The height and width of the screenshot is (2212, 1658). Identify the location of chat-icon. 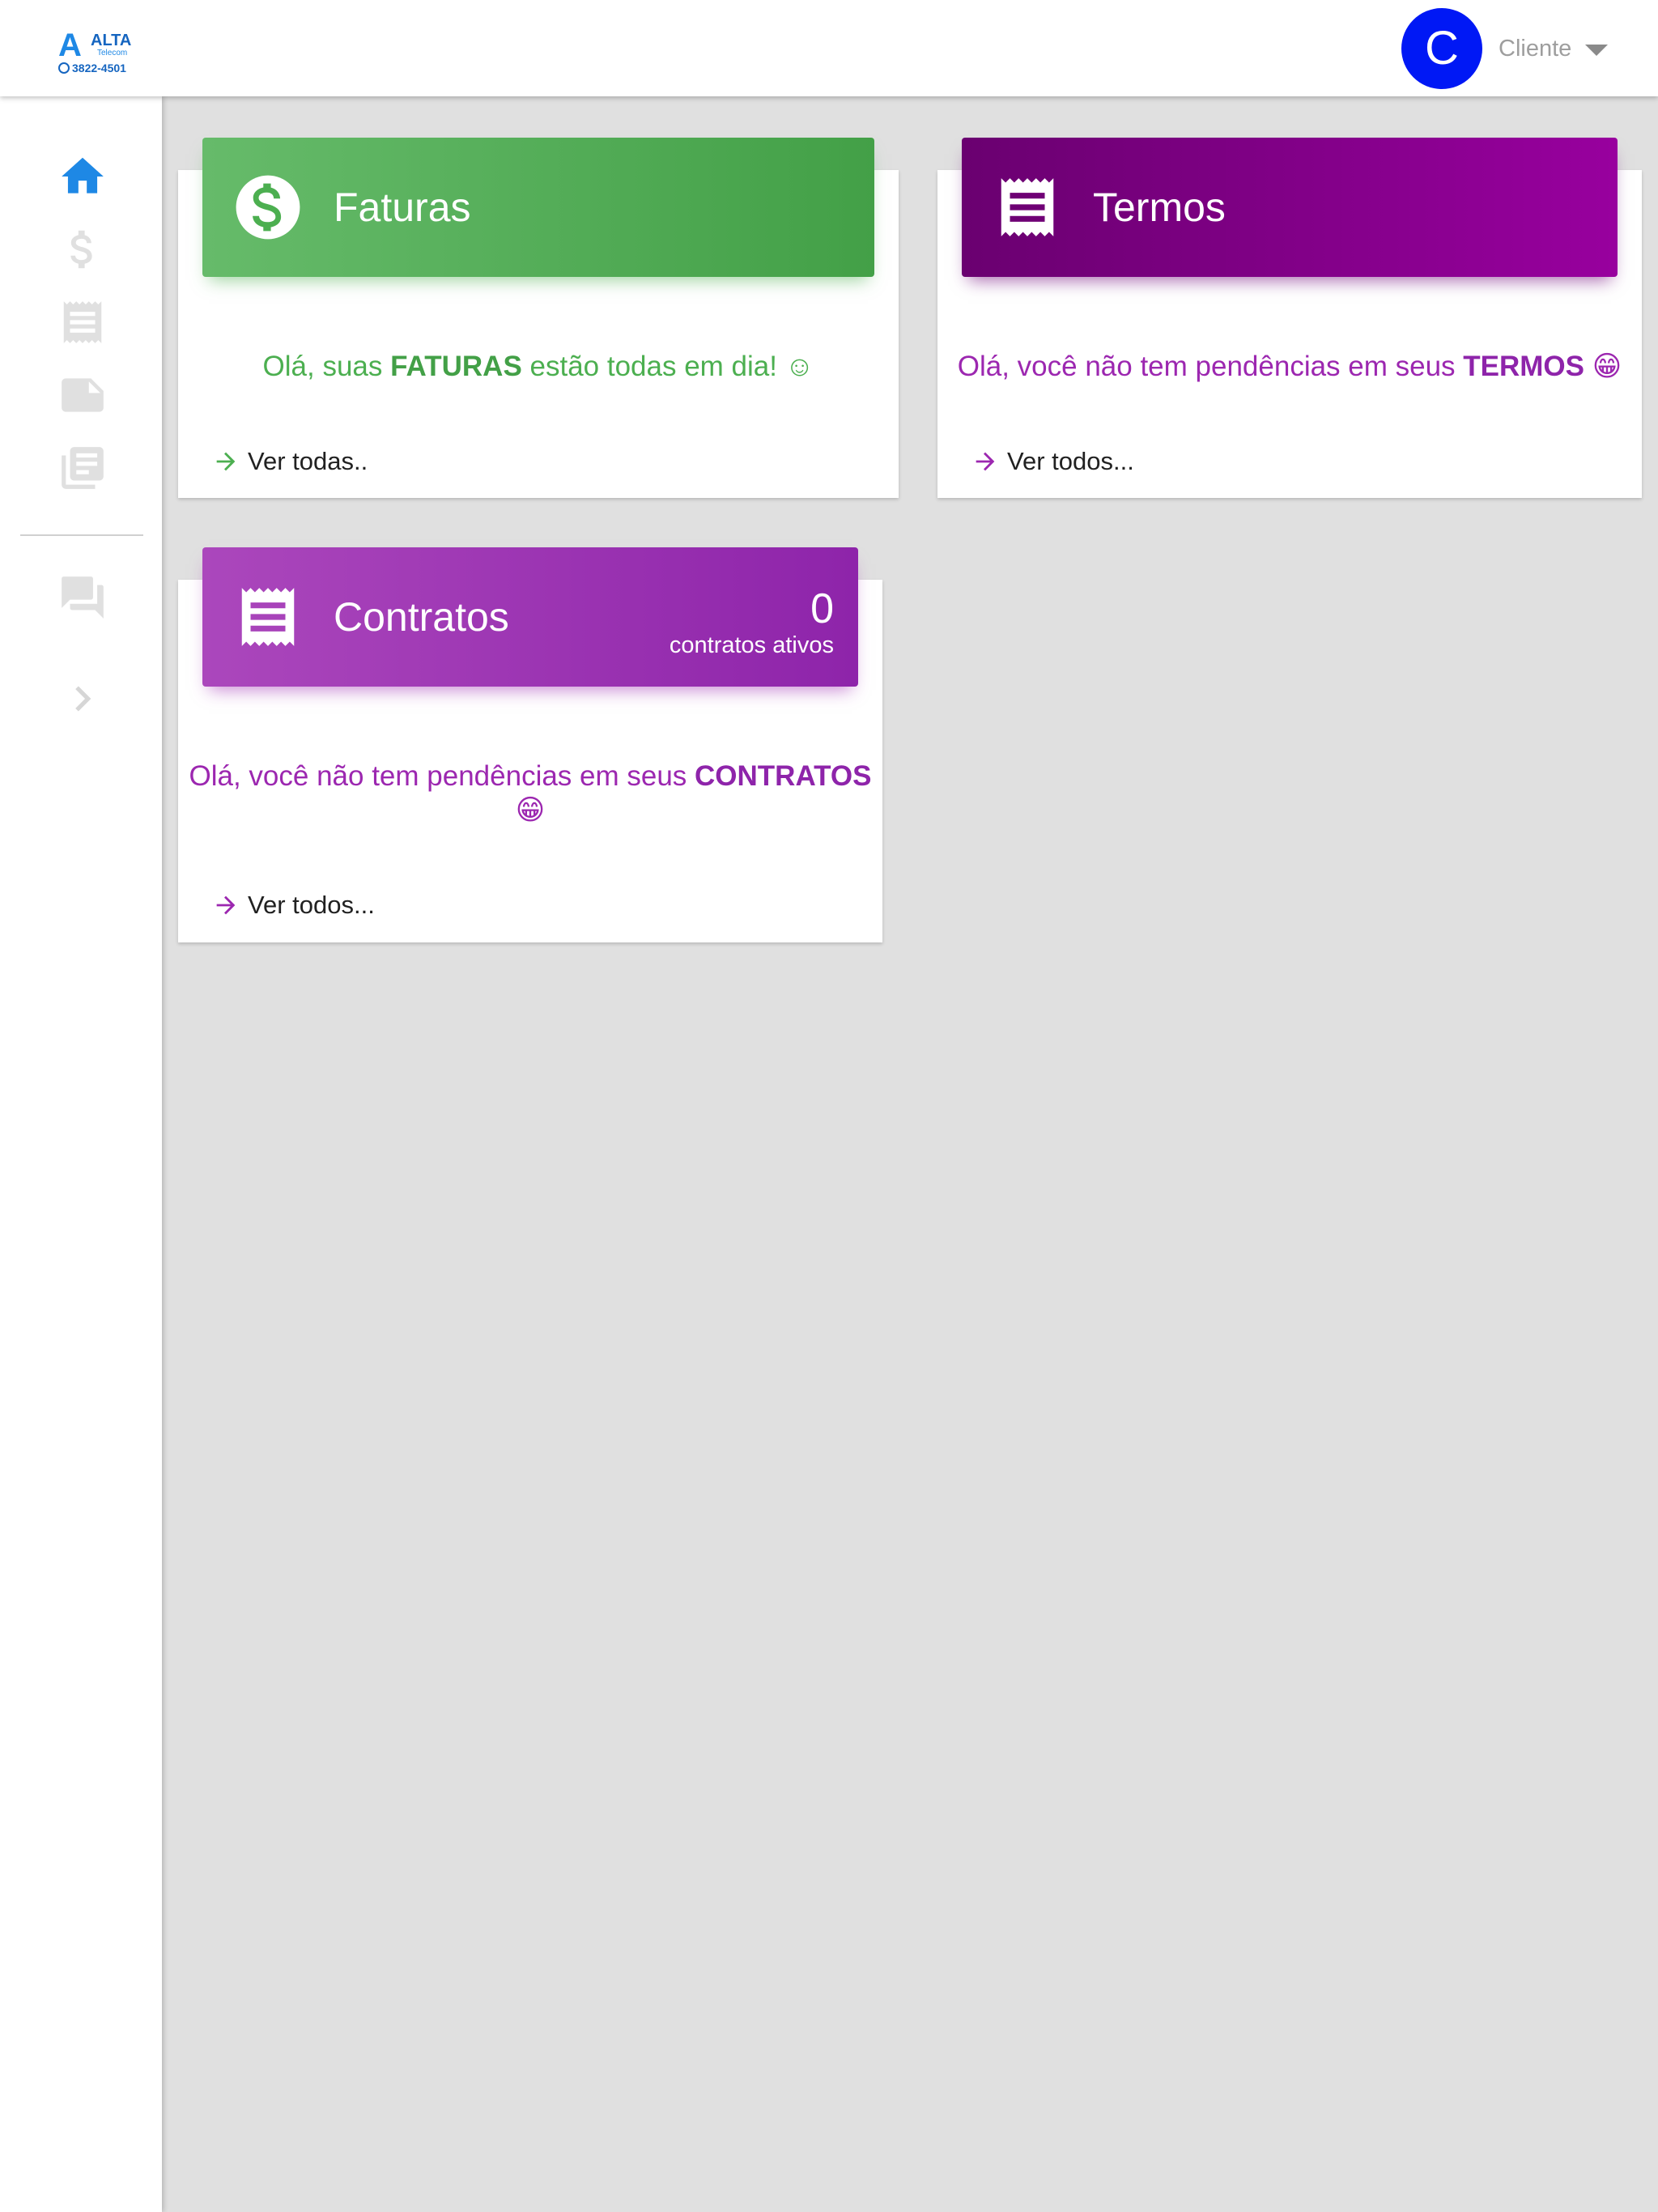
(83, 598).